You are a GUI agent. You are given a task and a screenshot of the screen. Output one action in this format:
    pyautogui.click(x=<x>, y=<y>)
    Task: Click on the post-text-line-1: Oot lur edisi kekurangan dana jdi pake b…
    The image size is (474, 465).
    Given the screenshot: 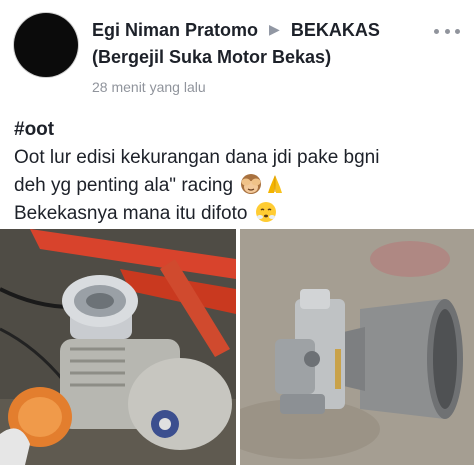 What is the action you would take?
    pyautogui.click(x=197, y=157)
    